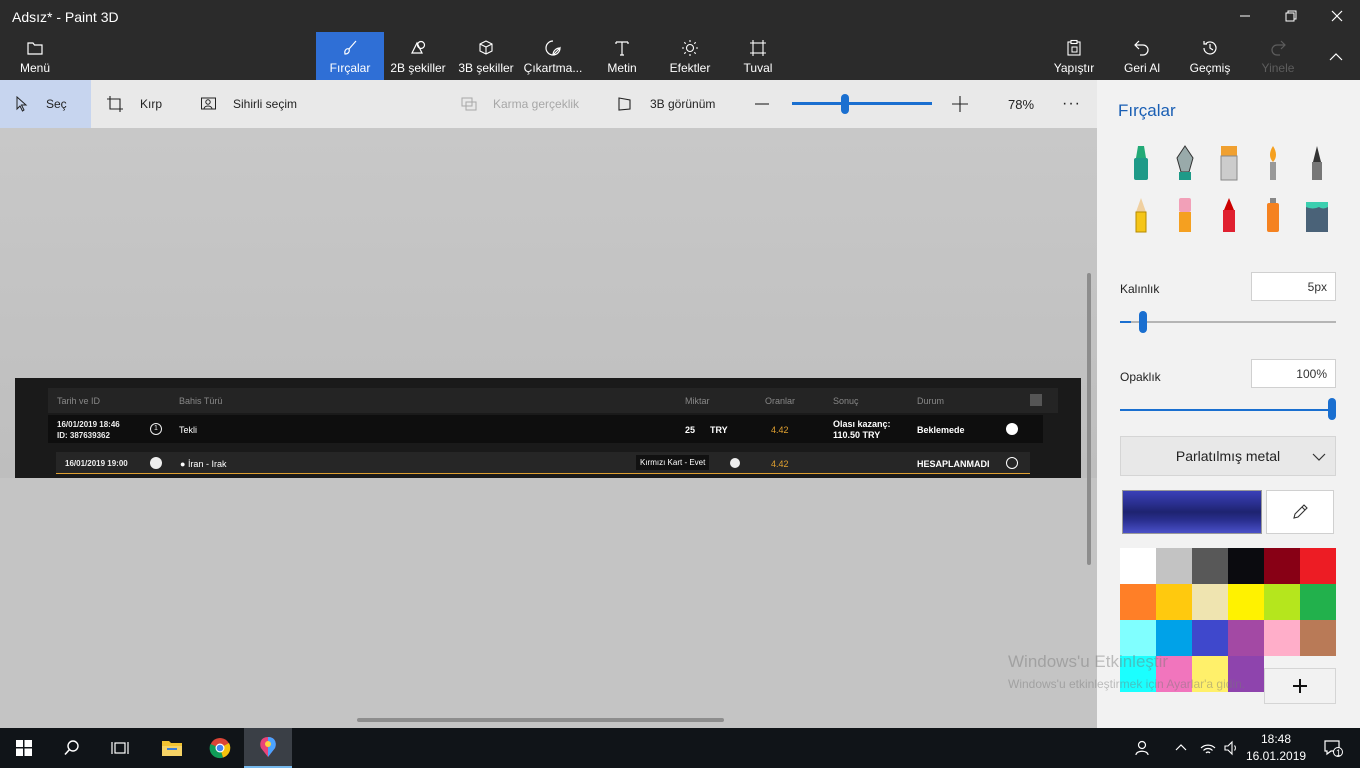  What do you see at coordinates (120, 748) in the screenshot?
I see `task-view-button` at bounding box center [120, 748].